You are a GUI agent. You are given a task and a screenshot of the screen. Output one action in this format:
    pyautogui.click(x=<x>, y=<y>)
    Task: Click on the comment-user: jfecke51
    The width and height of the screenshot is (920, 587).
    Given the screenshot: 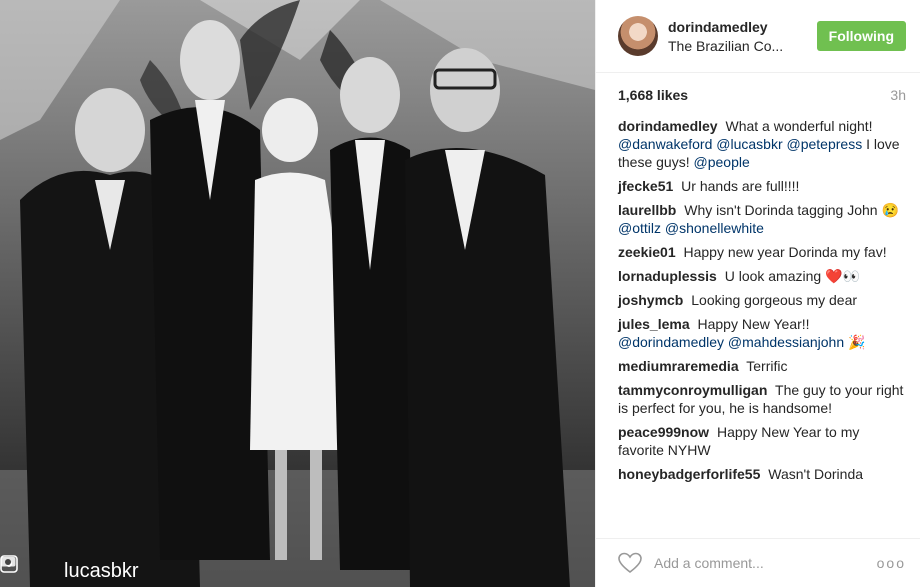 What is the action you would take?
    pyautogui.click(x=645, y=186)
    